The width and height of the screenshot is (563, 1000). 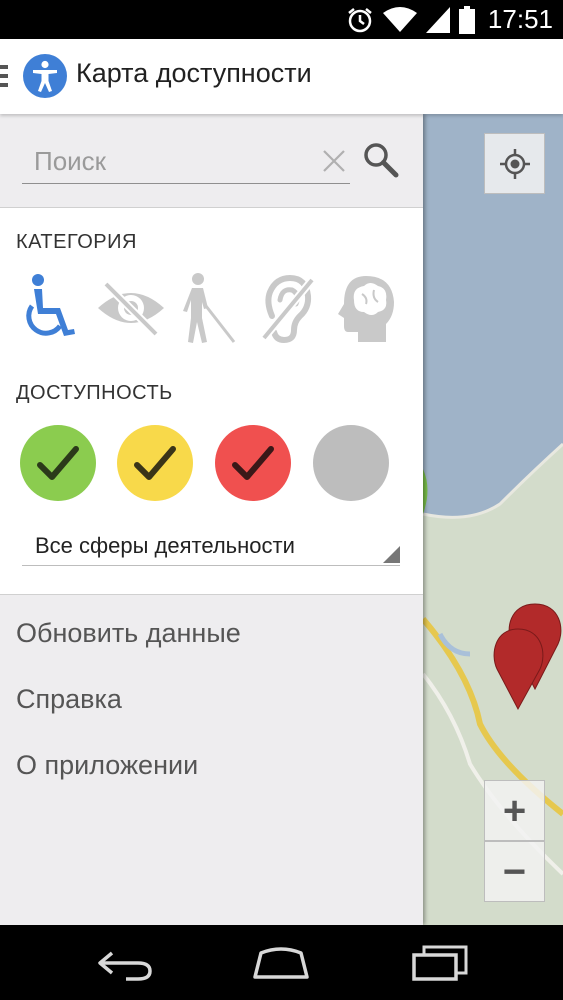 I want to click on zoom-out-button: −, so click(x=514, y=871).